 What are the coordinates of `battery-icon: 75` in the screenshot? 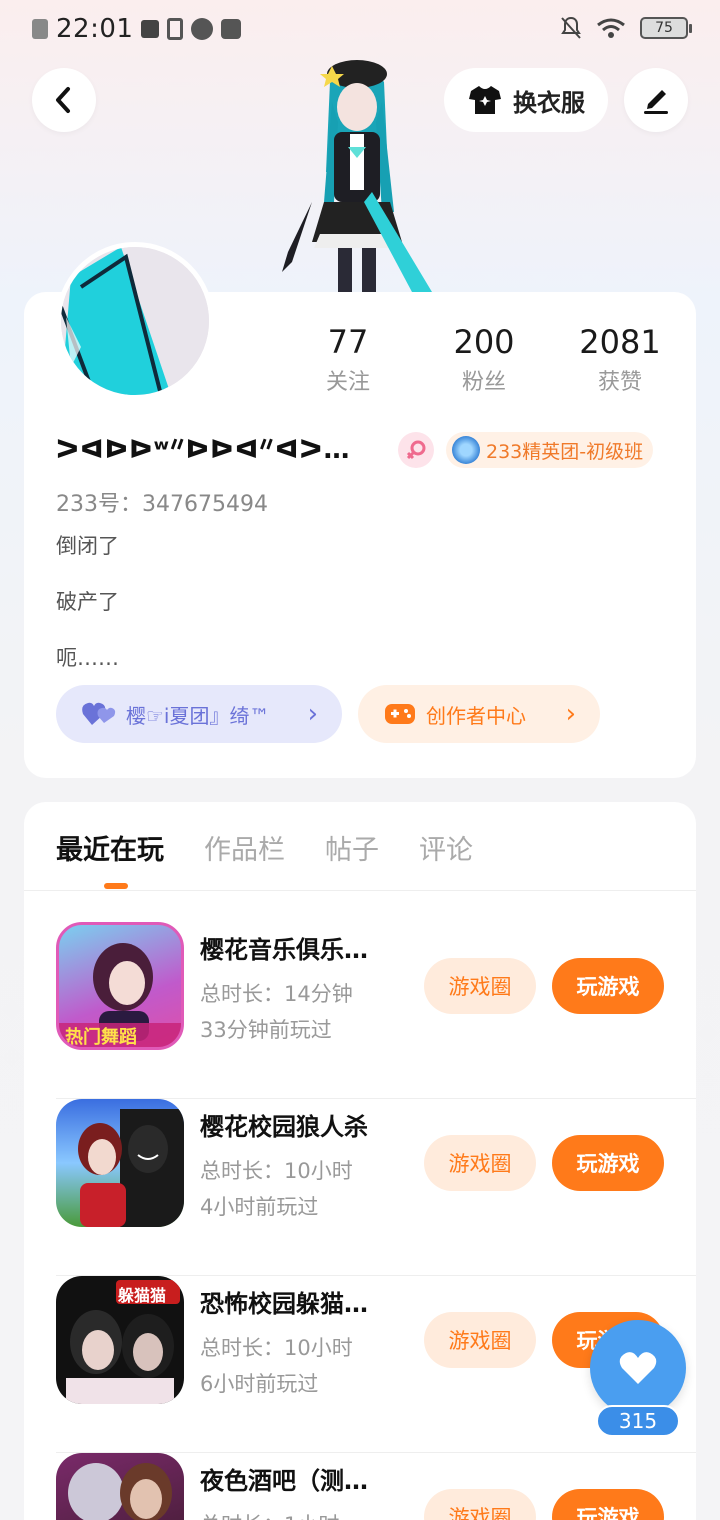 It's located at (666, 28).